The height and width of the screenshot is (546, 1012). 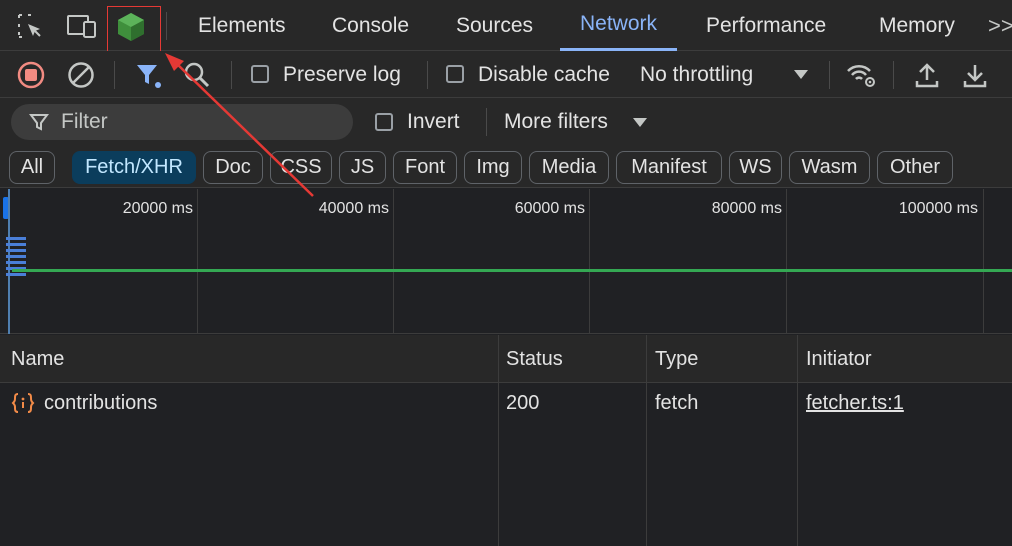 What do you see at coordinates (100, 403) in the screenshot?
I see `request-name: contributions` at bounding box center [100, 403].